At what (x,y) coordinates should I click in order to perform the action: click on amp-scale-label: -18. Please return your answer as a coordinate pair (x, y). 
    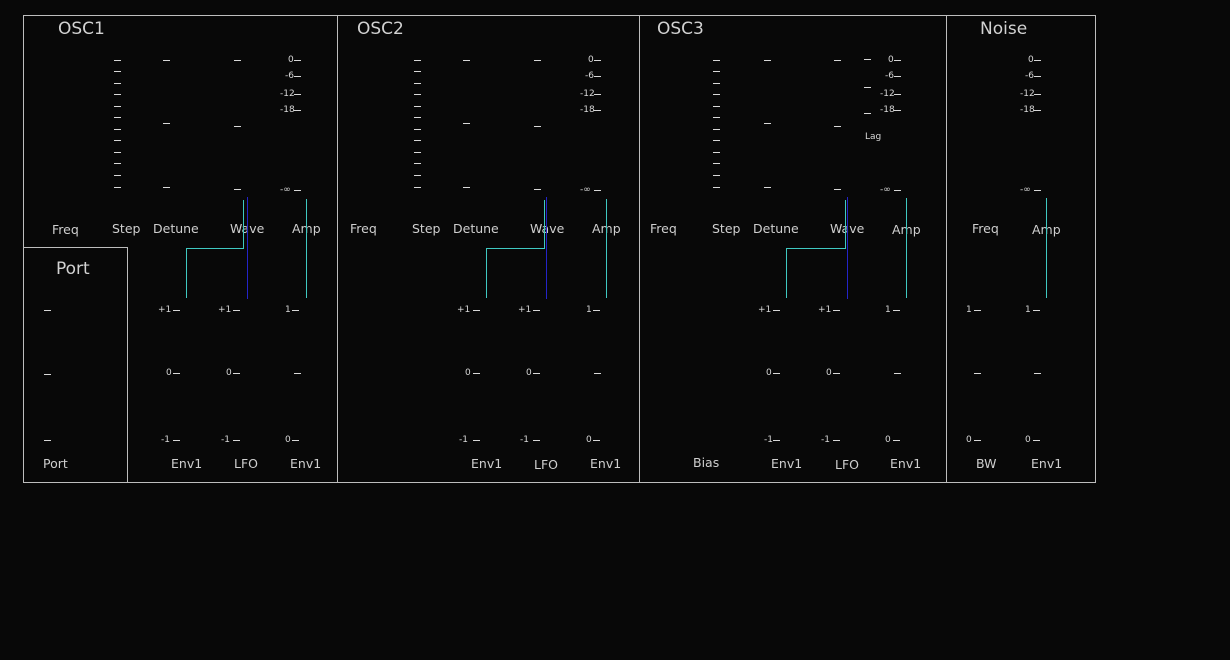
    Looking at the image, I should click on (587, 110).